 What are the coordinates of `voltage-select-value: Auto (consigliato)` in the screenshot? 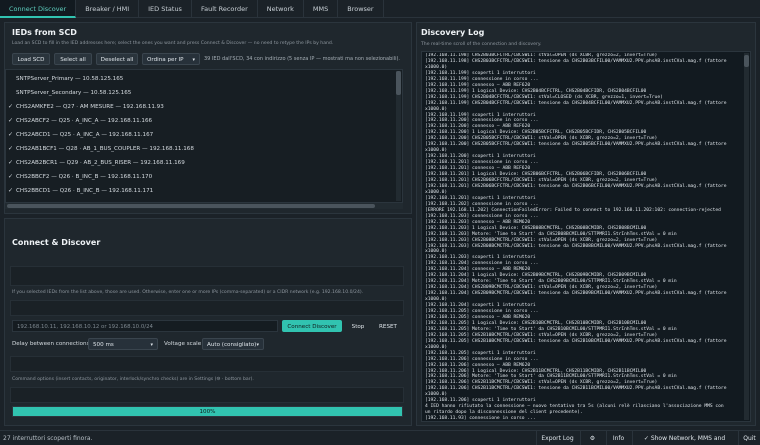 It's located at (232, 345).